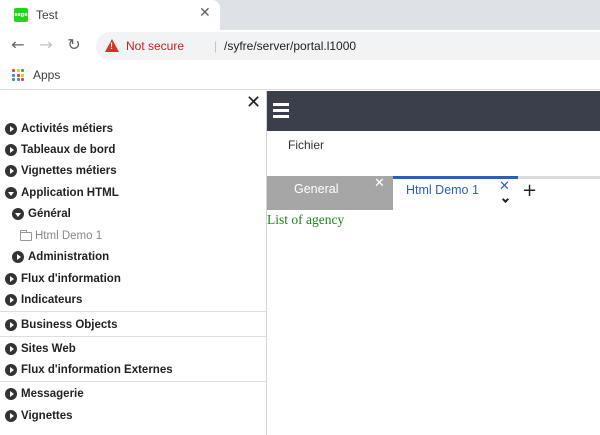 This screenshot has width=600, height=435. Describe the element at coordinates (52, 300) in the screenshot. I see `sidebar-item-label: Indicateurs` at that location.